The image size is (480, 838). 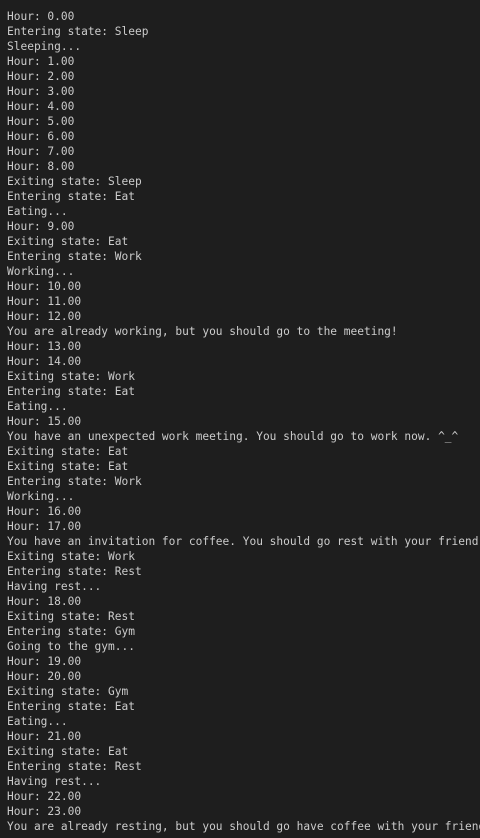 I want to click on terminal-line: Hour: 4.00, so click(x=41, y=106).